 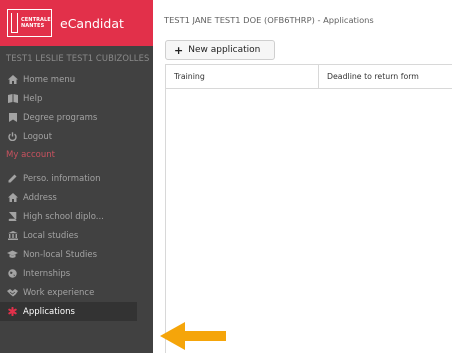 I want to click on sidebar-item-non-local-studies: Non-local Studies, so click(x=76, y=254).